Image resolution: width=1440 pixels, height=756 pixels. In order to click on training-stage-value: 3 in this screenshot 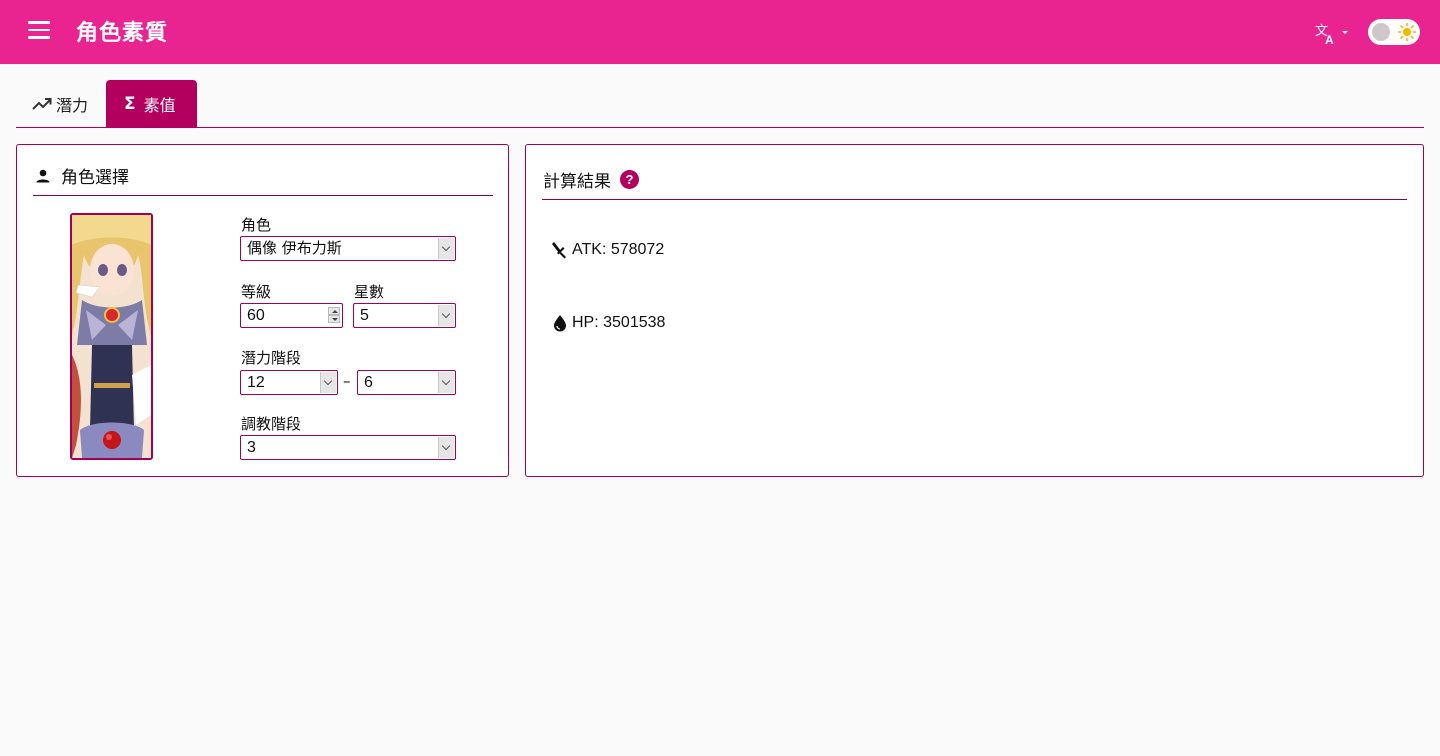, I will do `click(251, 447)`.